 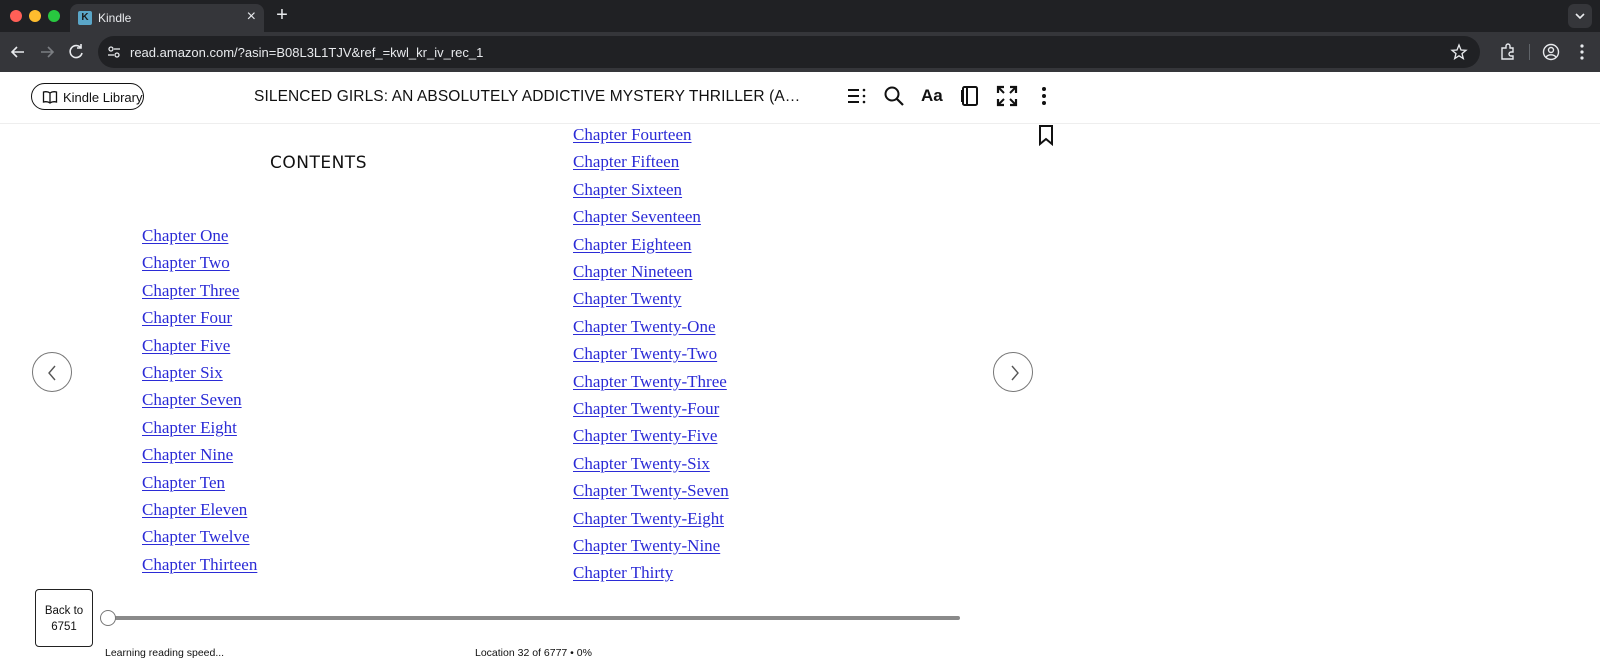 I want to click on next-page-button, so click(x=1013, y=372).